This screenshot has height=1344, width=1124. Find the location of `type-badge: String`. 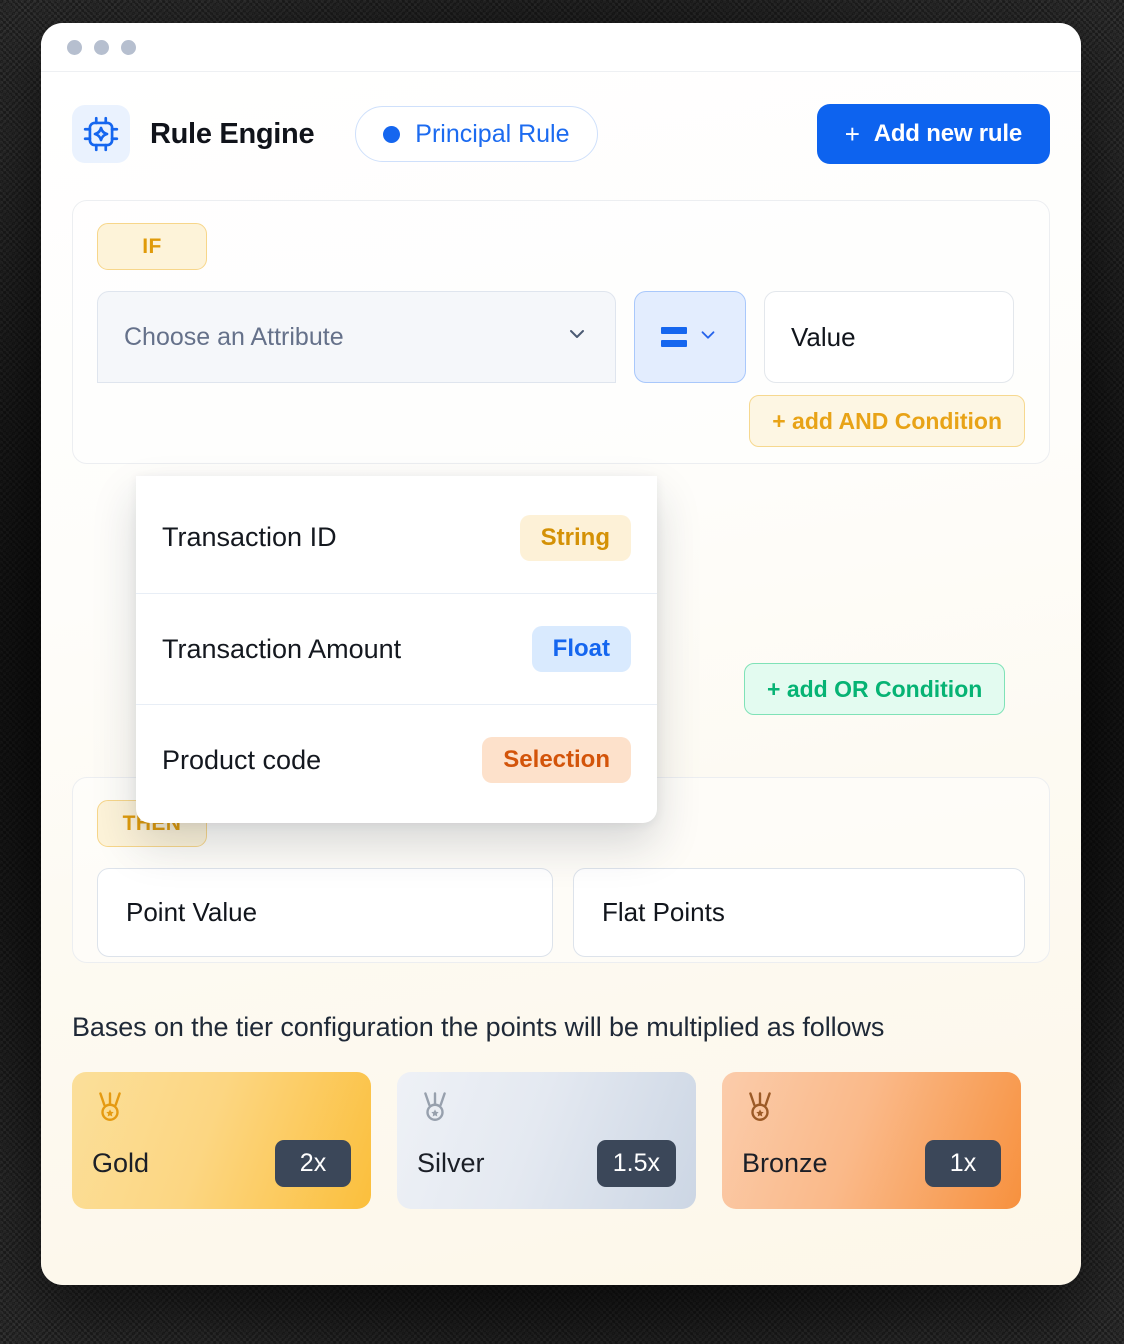

type-badge: String is located at coordinates (575, 537).